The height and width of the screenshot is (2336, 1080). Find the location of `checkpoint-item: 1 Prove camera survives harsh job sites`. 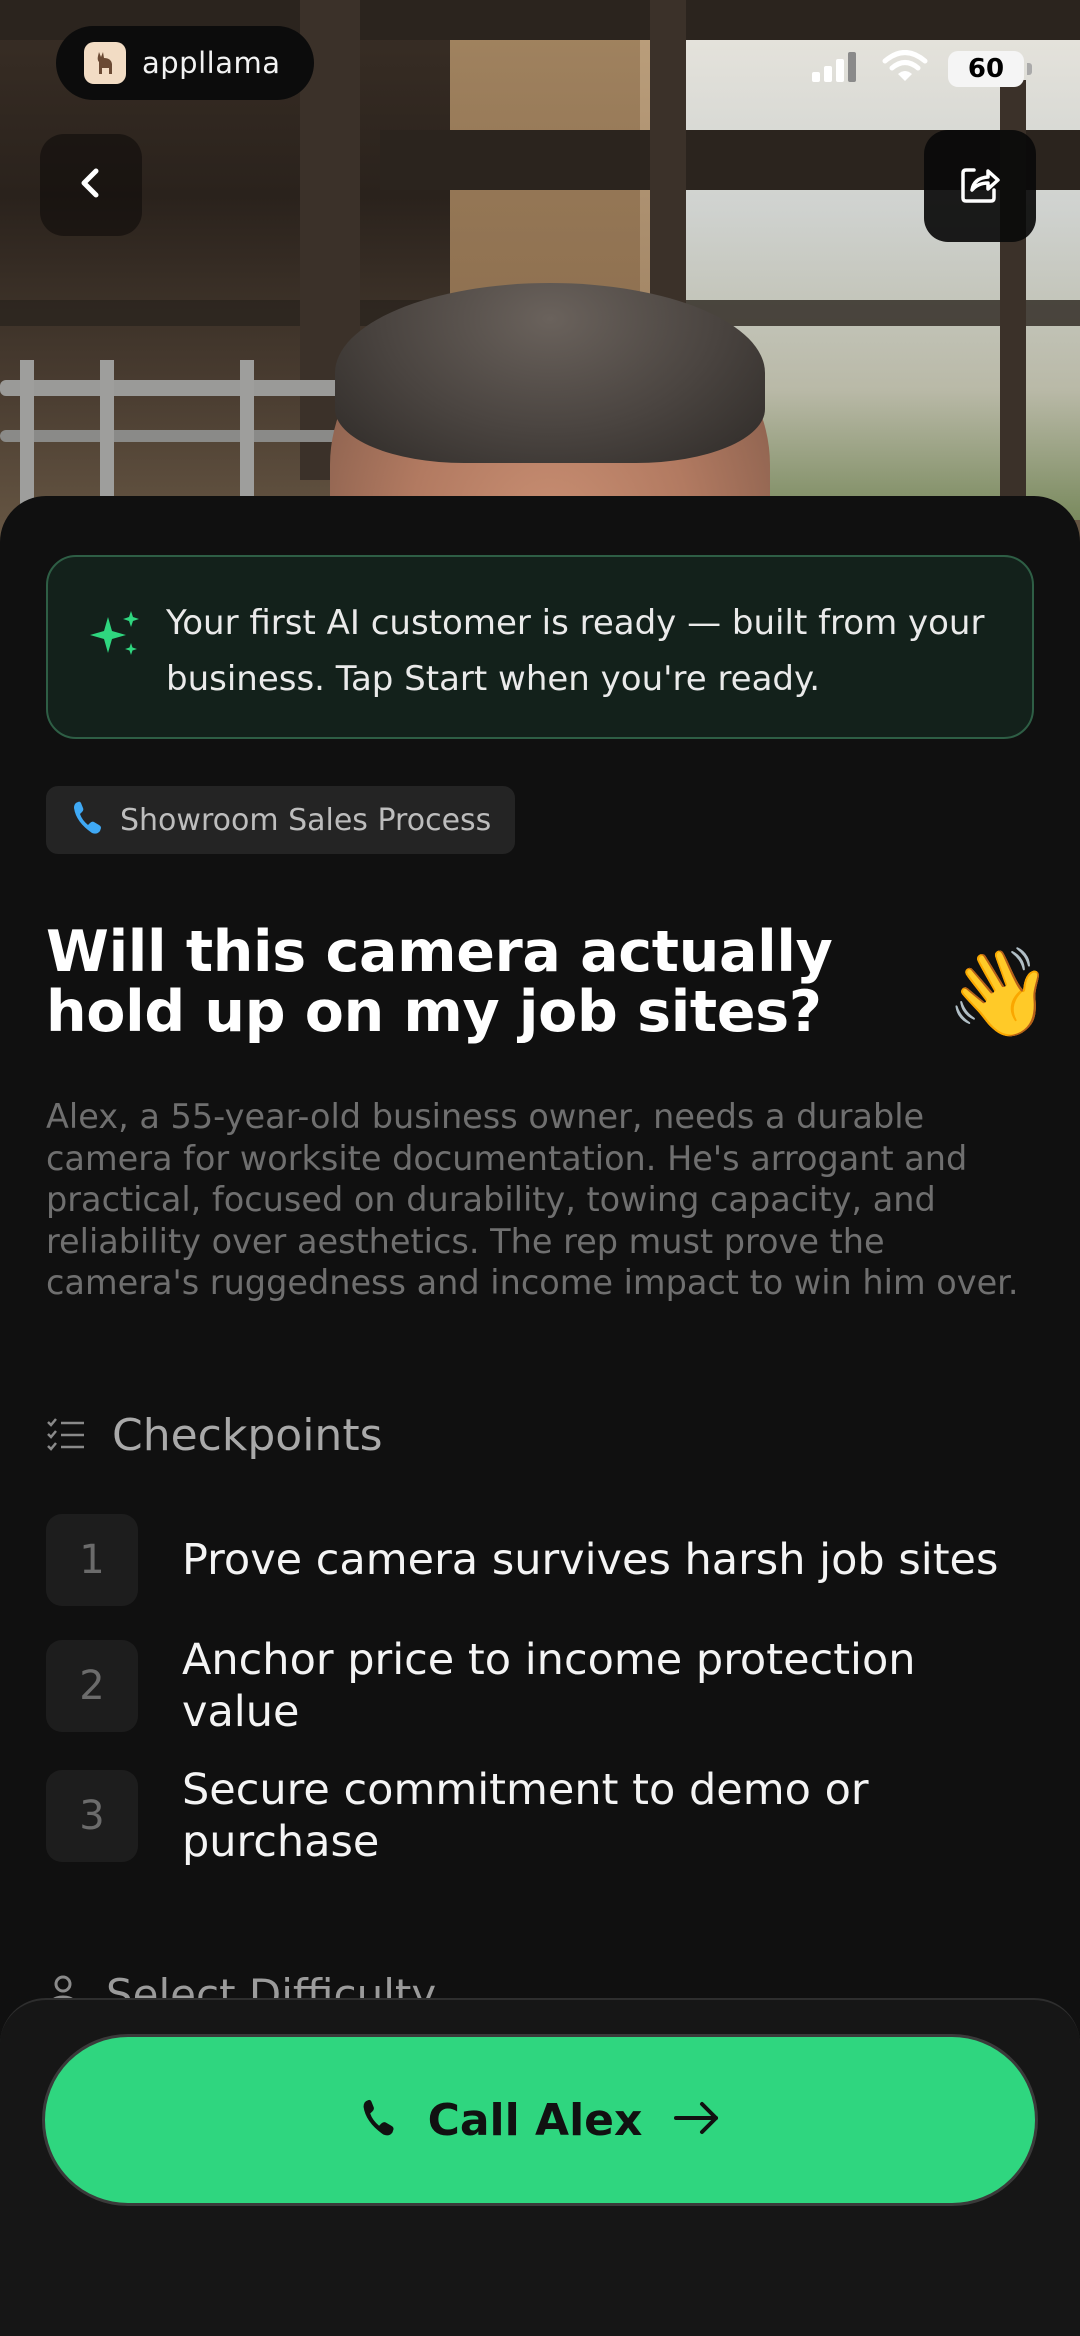

checkpoint-item: 1 Prove camera survives harsh job sites is located at coordinates (544, 1560).